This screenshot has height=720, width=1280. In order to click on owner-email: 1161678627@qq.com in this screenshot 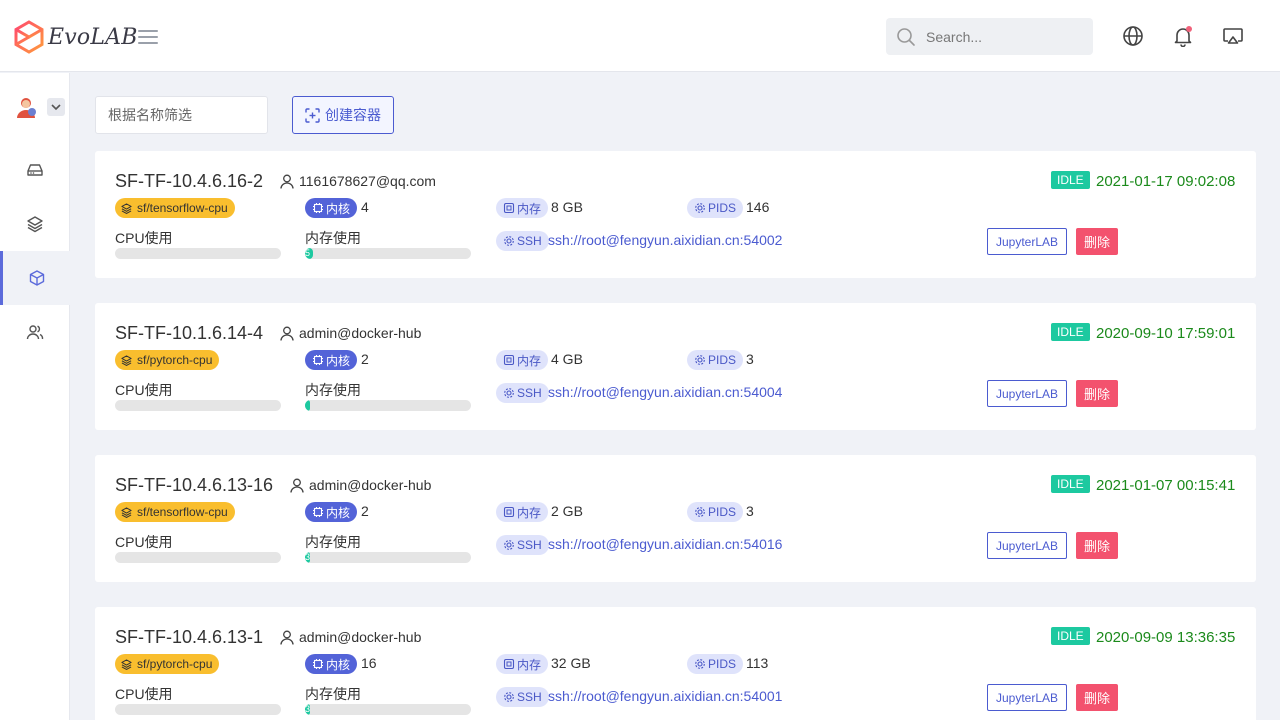, I will do `click(367, 181)`.